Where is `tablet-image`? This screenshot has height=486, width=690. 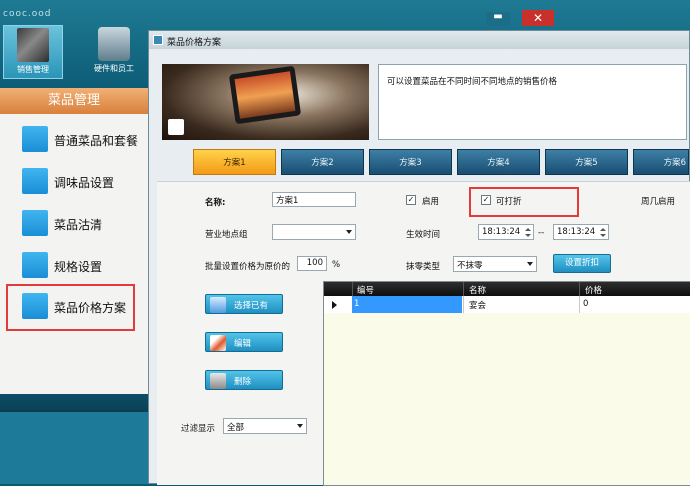 tablet-image is located at coordinates (265, 95).